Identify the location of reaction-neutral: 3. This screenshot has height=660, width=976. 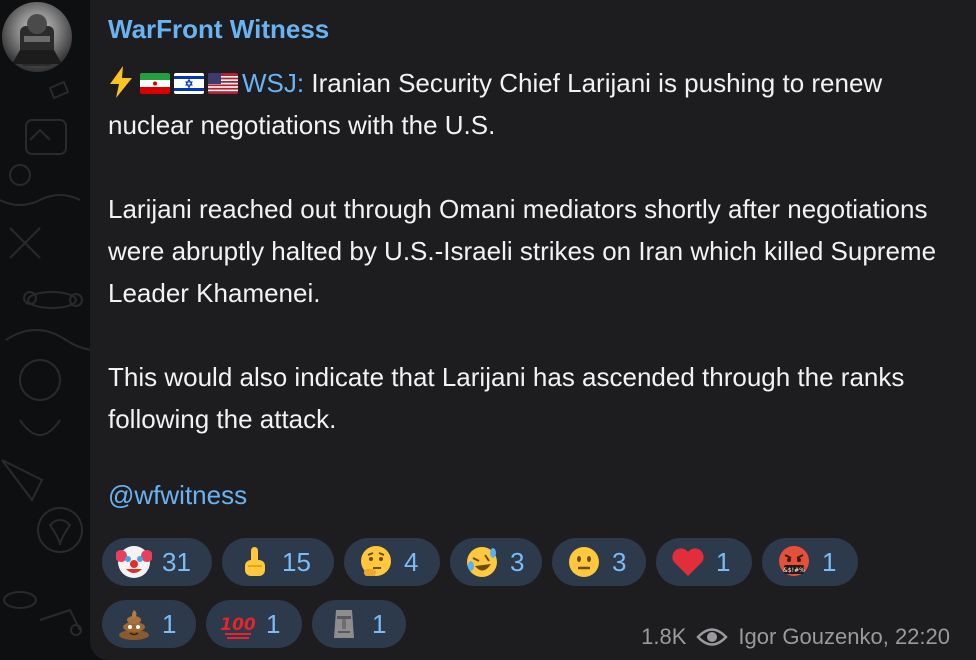
(599, 562).